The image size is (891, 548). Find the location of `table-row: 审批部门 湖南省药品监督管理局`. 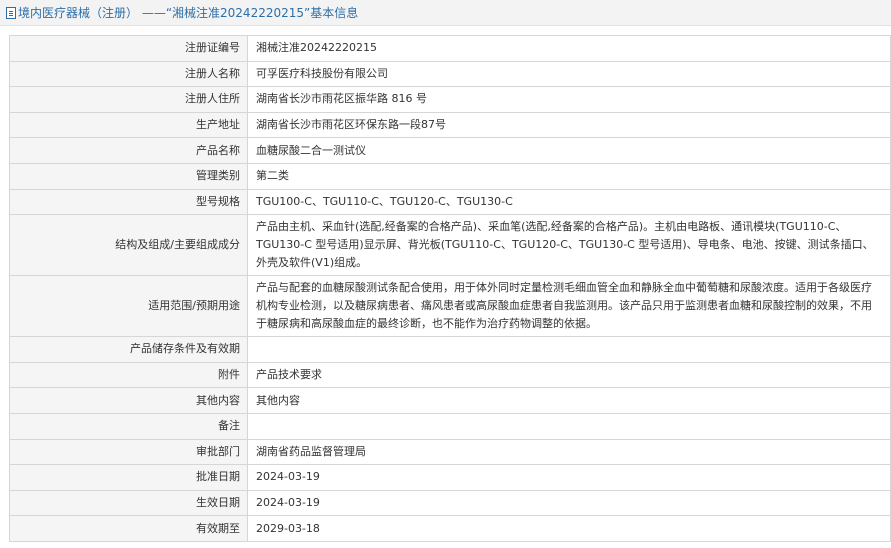

table-row: 审批部门 湖南省药品监督管理局 is located at coordinates (450, 452).